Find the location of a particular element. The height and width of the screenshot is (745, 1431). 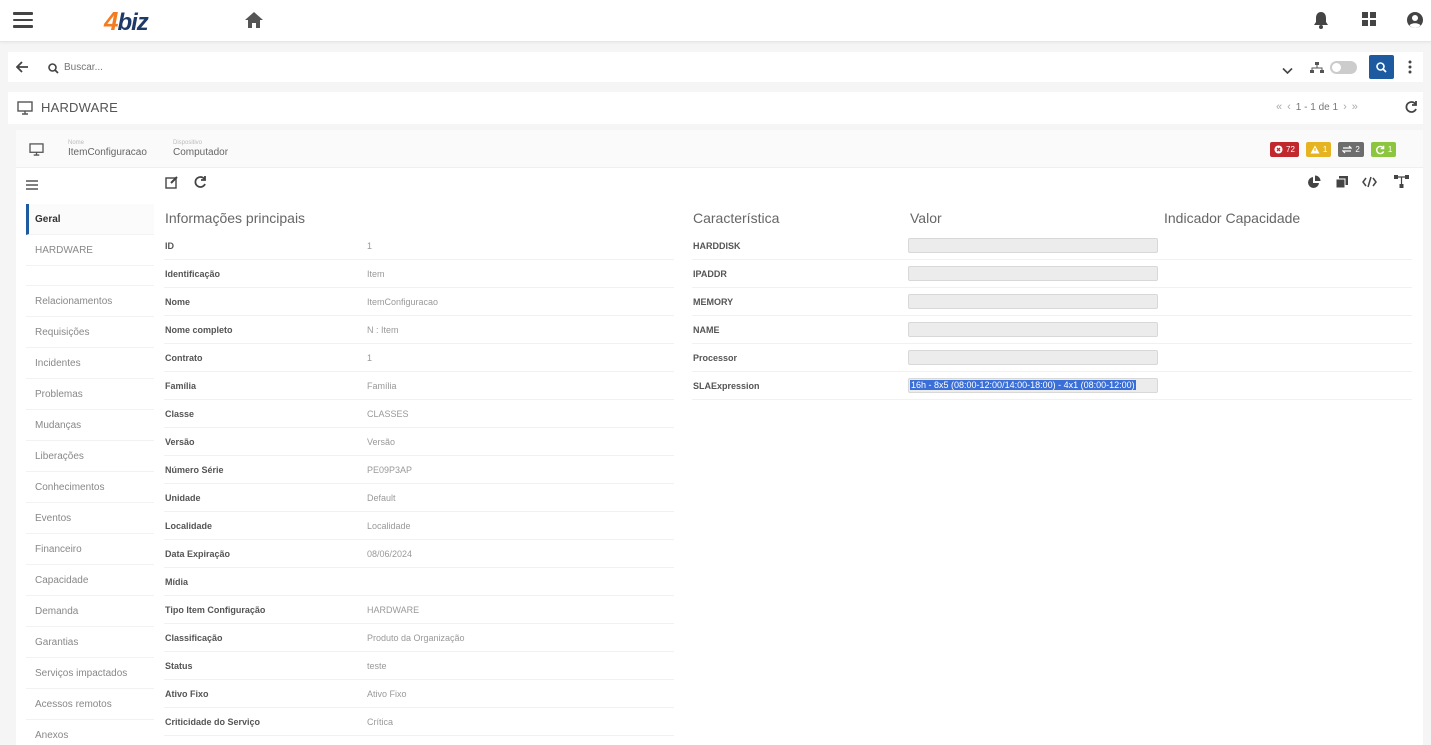

info-row: Status teste is located at coordinates (419, 666).